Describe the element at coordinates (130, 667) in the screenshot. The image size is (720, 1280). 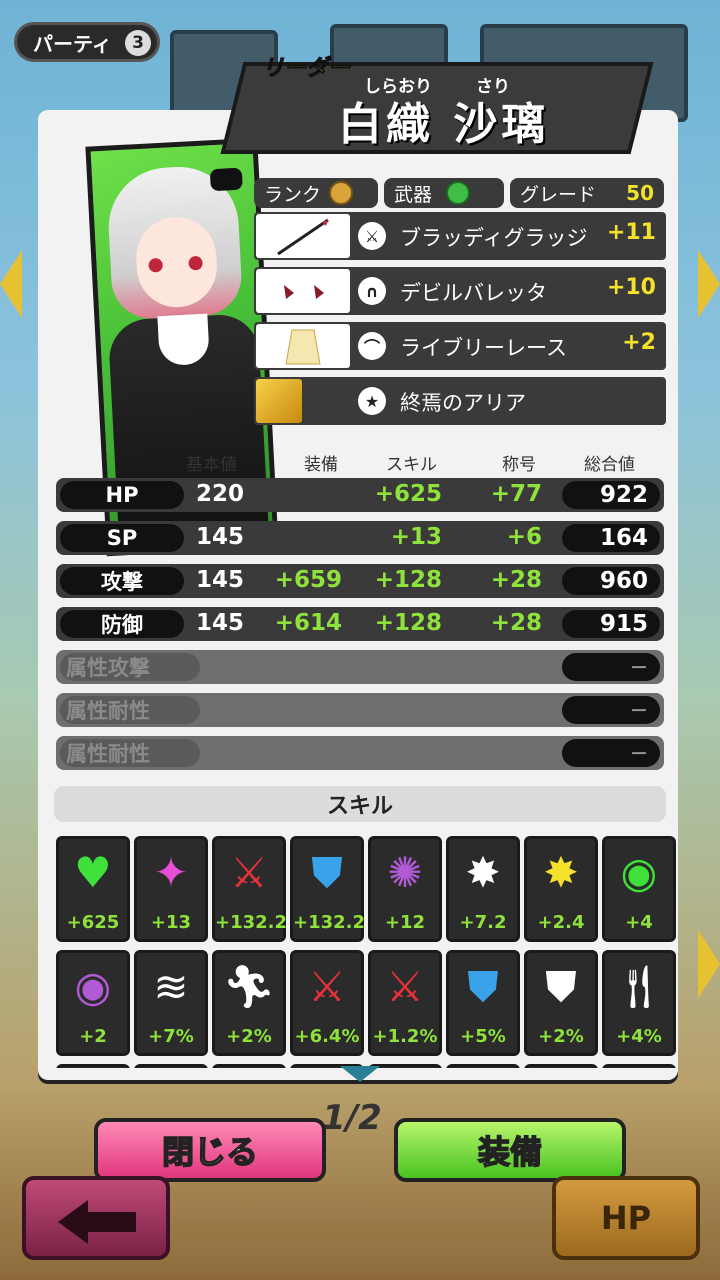
I see `stat-label: 属性攻撃` at that location.